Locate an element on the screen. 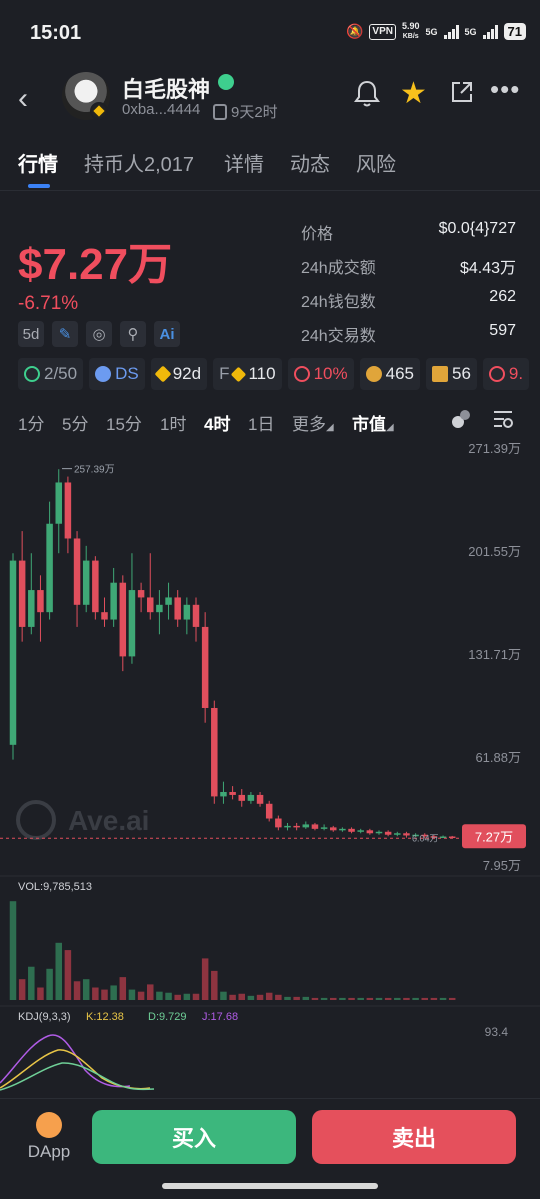 The height and width of the screenshot is (1199, 540). mcap-toggle: 市值◢ is located at coordinates (373, 422).